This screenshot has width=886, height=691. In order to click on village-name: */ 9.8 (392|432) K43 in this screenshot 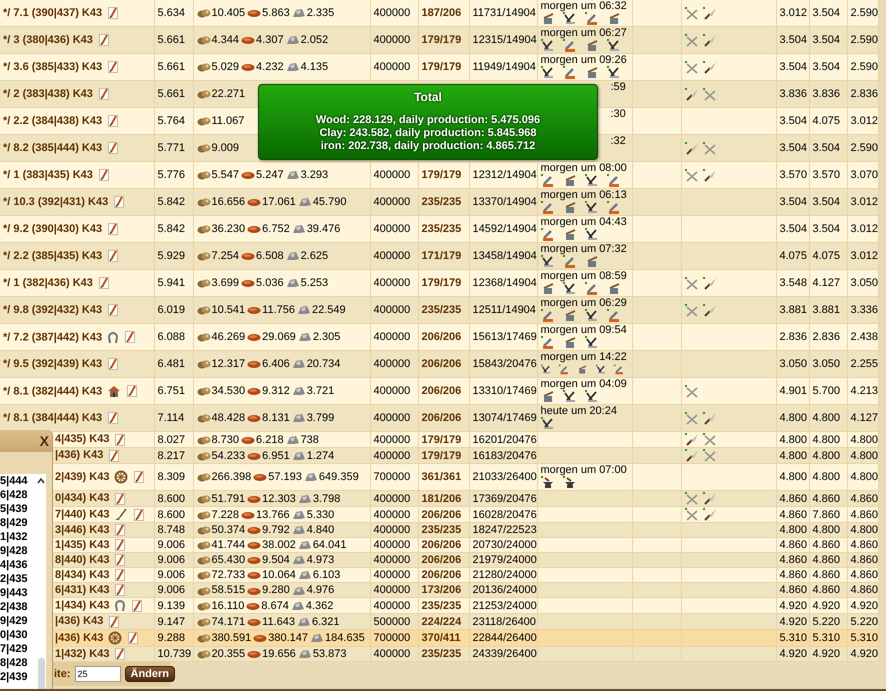, I will do `click(52, 310)`.